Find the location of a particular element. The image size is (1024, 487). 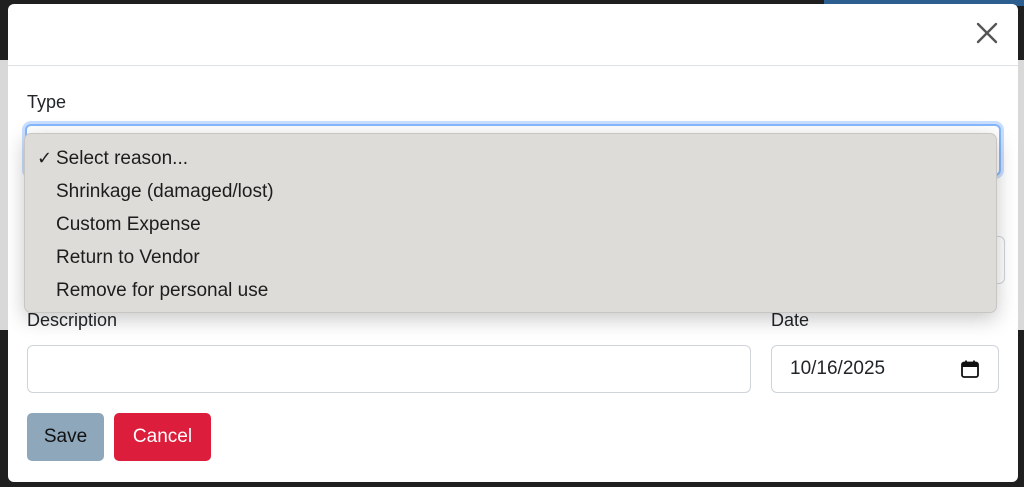

close-icon is located at coordinates (987, 33).